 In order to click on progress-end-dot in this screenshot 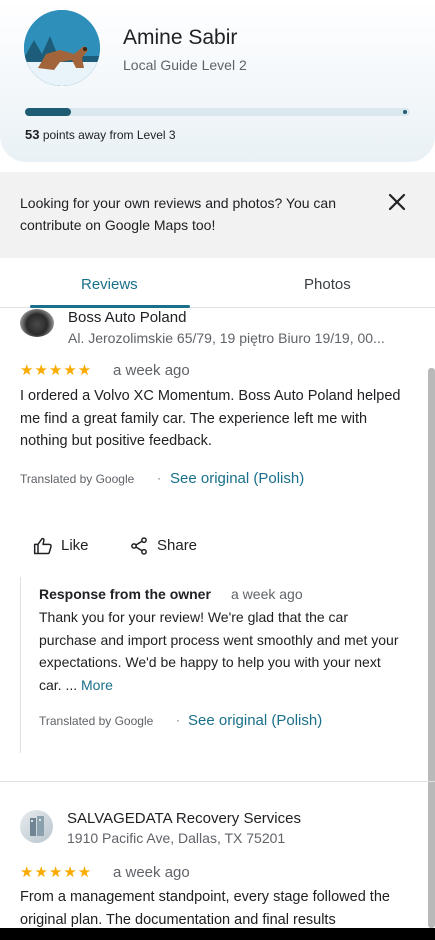, I will do `click(405, 112)`.